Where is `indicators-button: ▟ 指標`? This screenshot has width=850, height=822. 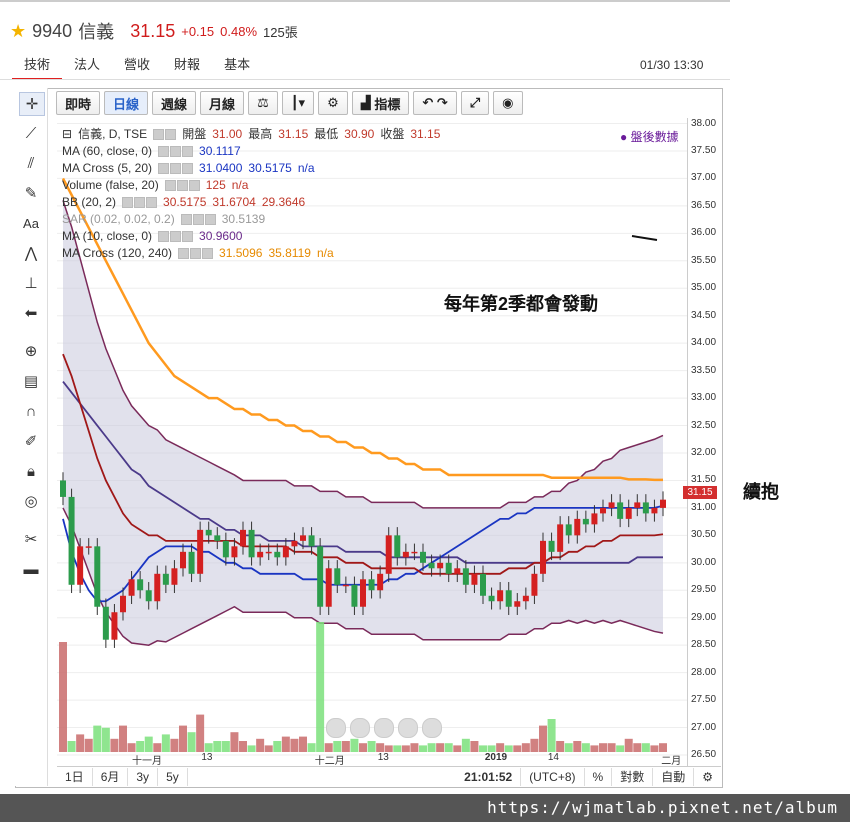
indicators-button: ▟ 指標 is located at coordinates (380, 103).